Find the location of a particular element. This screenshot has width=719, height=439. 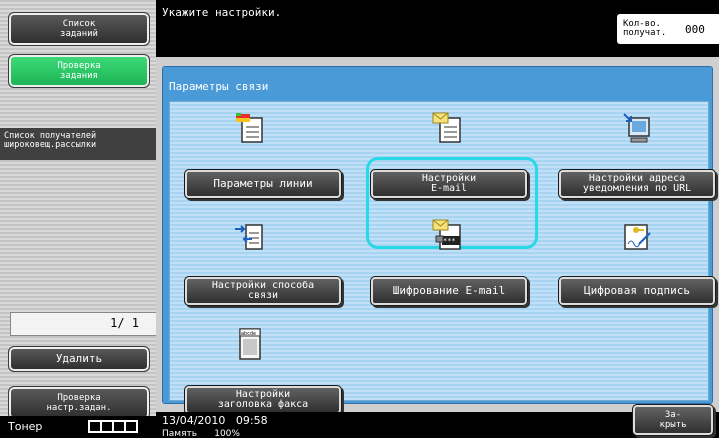

time: 09:58 is located at coordinates (251, 420).